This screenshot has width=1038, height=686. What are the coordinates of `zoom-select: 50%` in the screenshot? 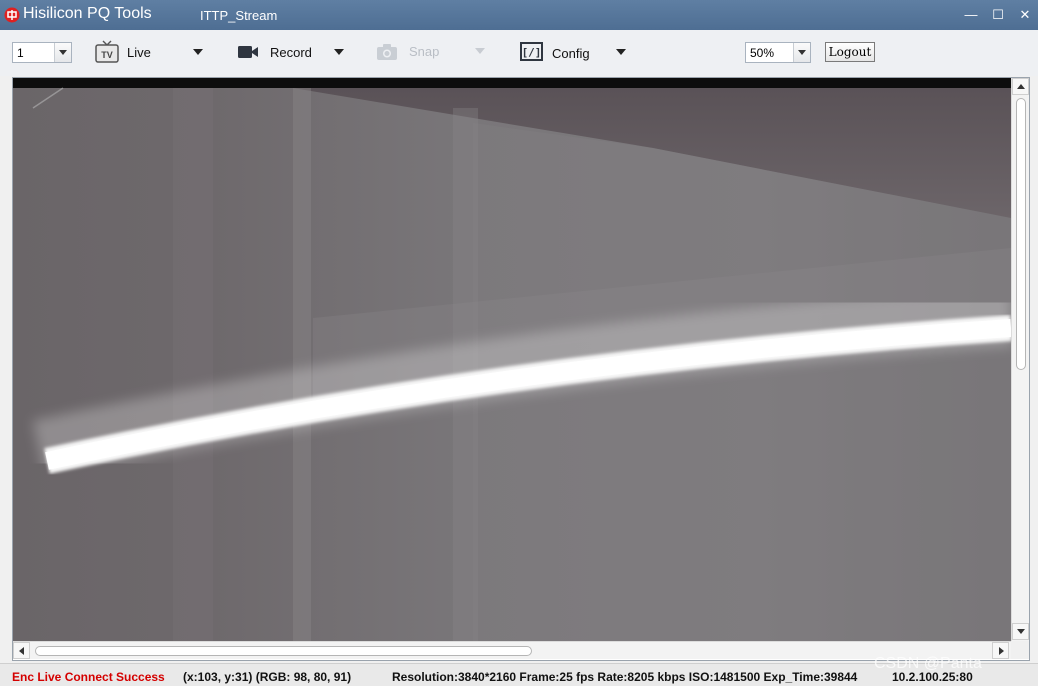 It's located at (778, 52).